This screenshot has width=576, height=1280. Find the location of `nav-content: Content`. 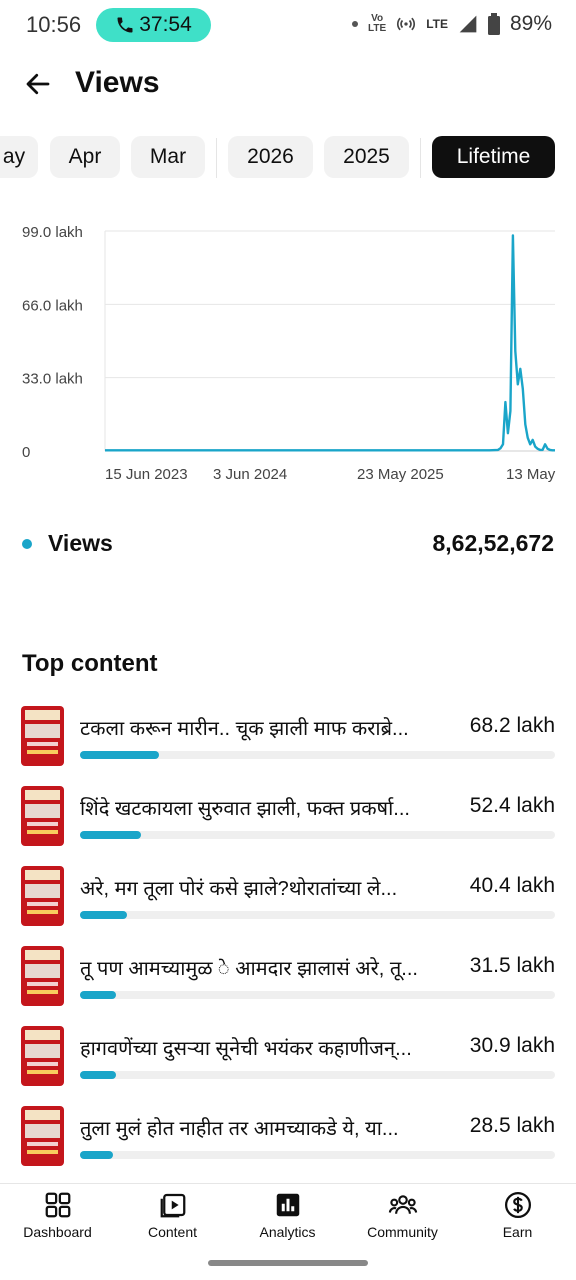

nav-content: Content is located at coordinates (172, 1218).